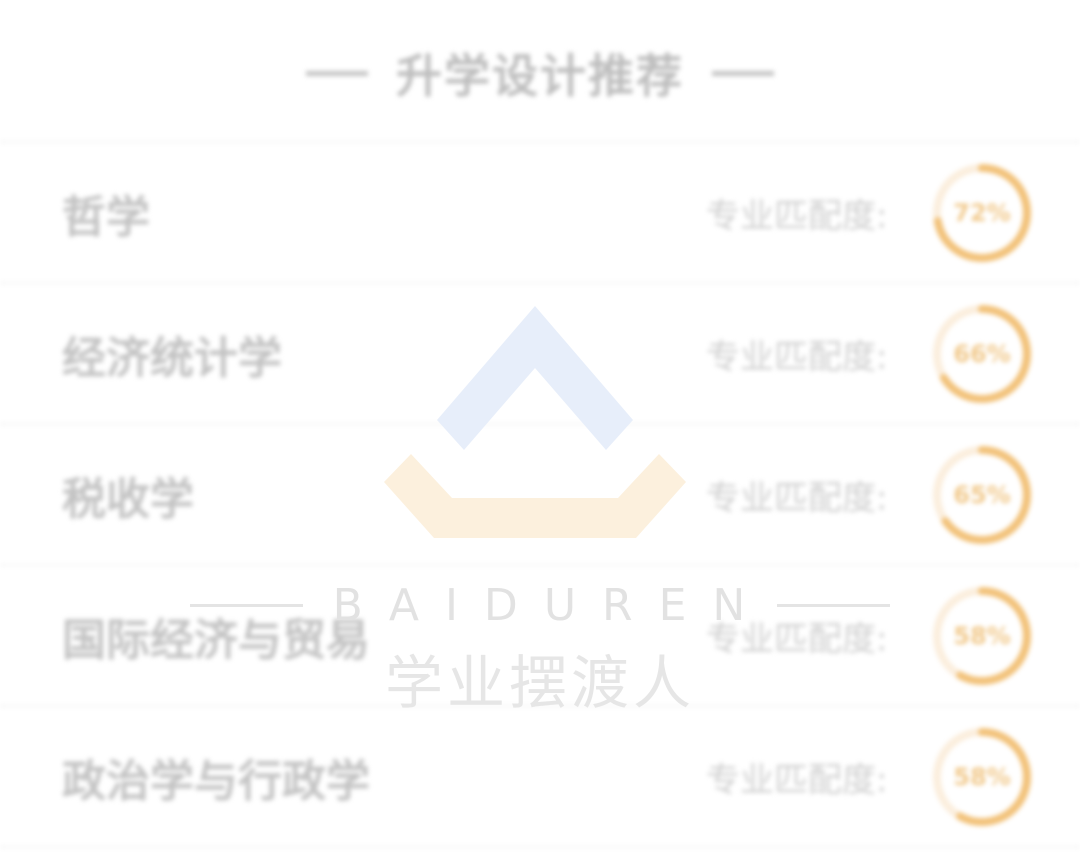  I want to click on section-title: 升学设计推荐, so click(540, 76).